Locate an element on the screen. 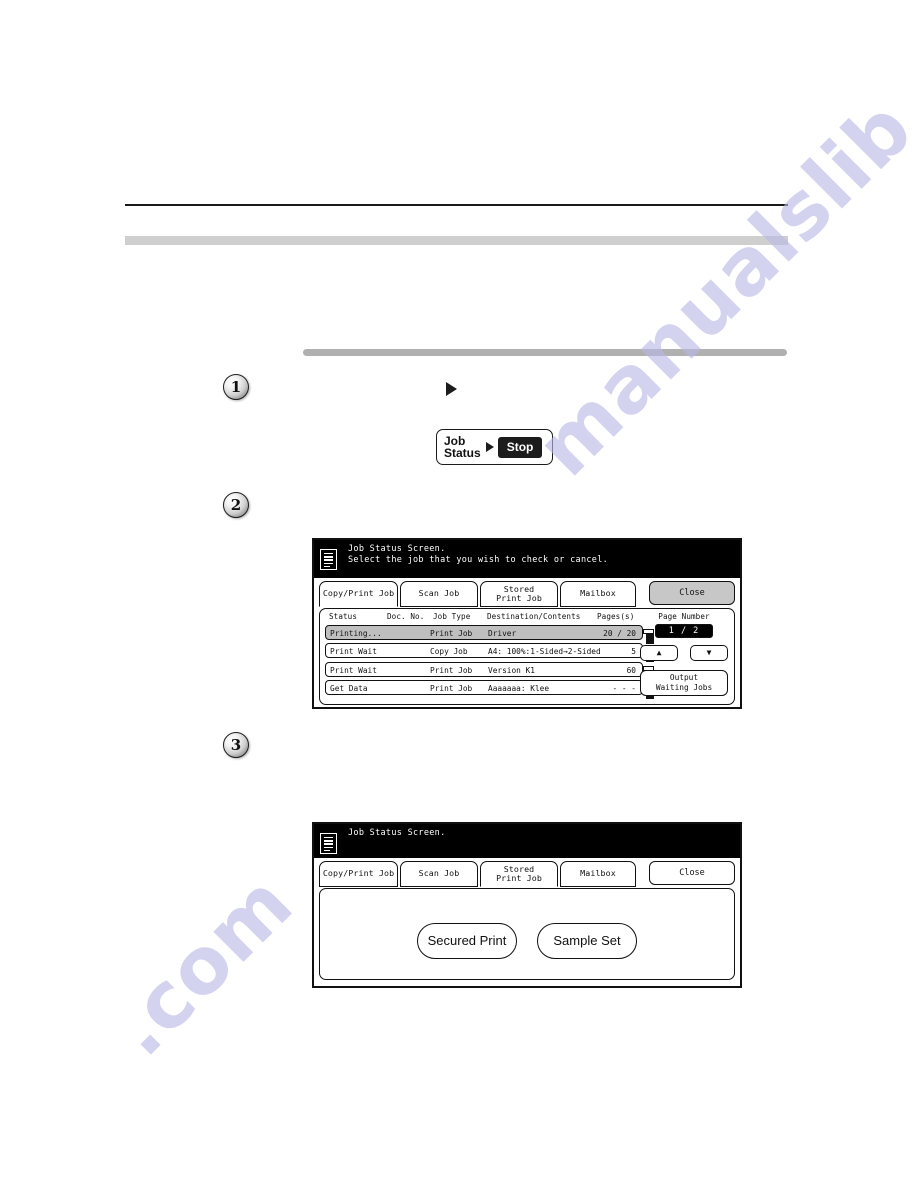 Image resolution: width=918 pixels, height=1188 pixels. row-pages: 20 / 20 is located at coordinates (619, 633).